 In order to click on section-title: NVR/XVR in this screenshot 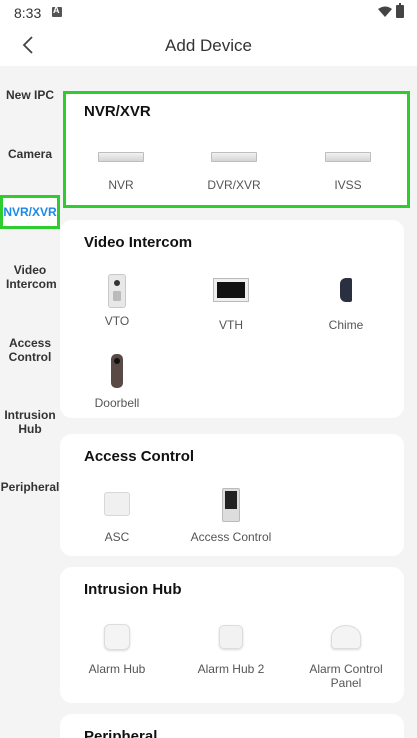, I will do `click(117, 111)`.